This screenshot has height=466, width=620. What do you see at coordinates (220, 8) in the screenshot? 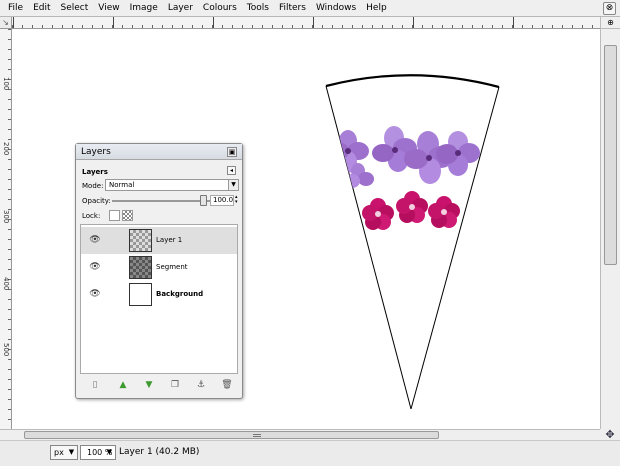
I see `menu-colours: Colours` at bounding box center [220, 8].